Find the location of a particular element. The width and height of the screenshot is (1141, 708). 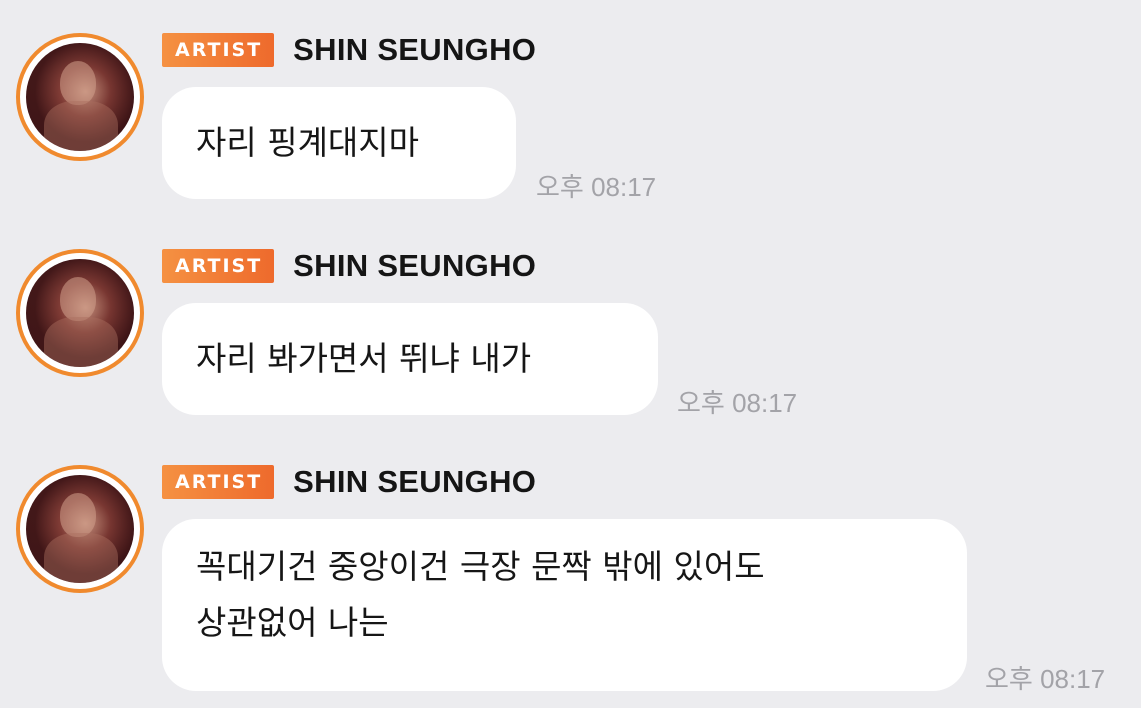

message-bubble: 자리 핑계대지마 is located at coordinates (339, 143).